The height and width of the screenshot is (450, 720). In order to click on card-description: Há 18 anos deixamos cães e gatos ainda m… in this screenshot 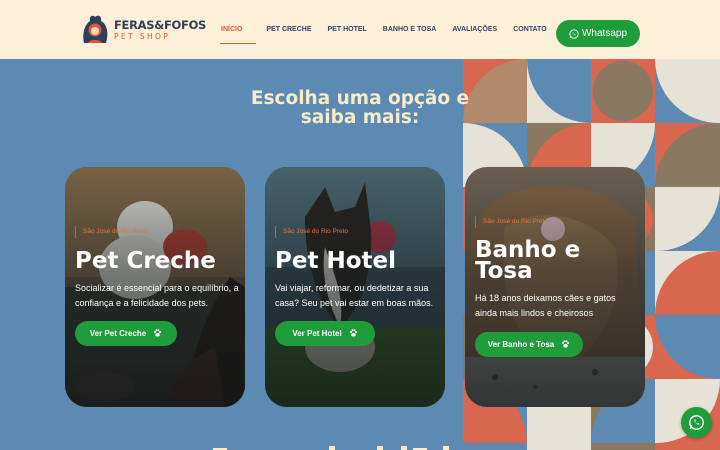, I will do `click(545, 305)`.